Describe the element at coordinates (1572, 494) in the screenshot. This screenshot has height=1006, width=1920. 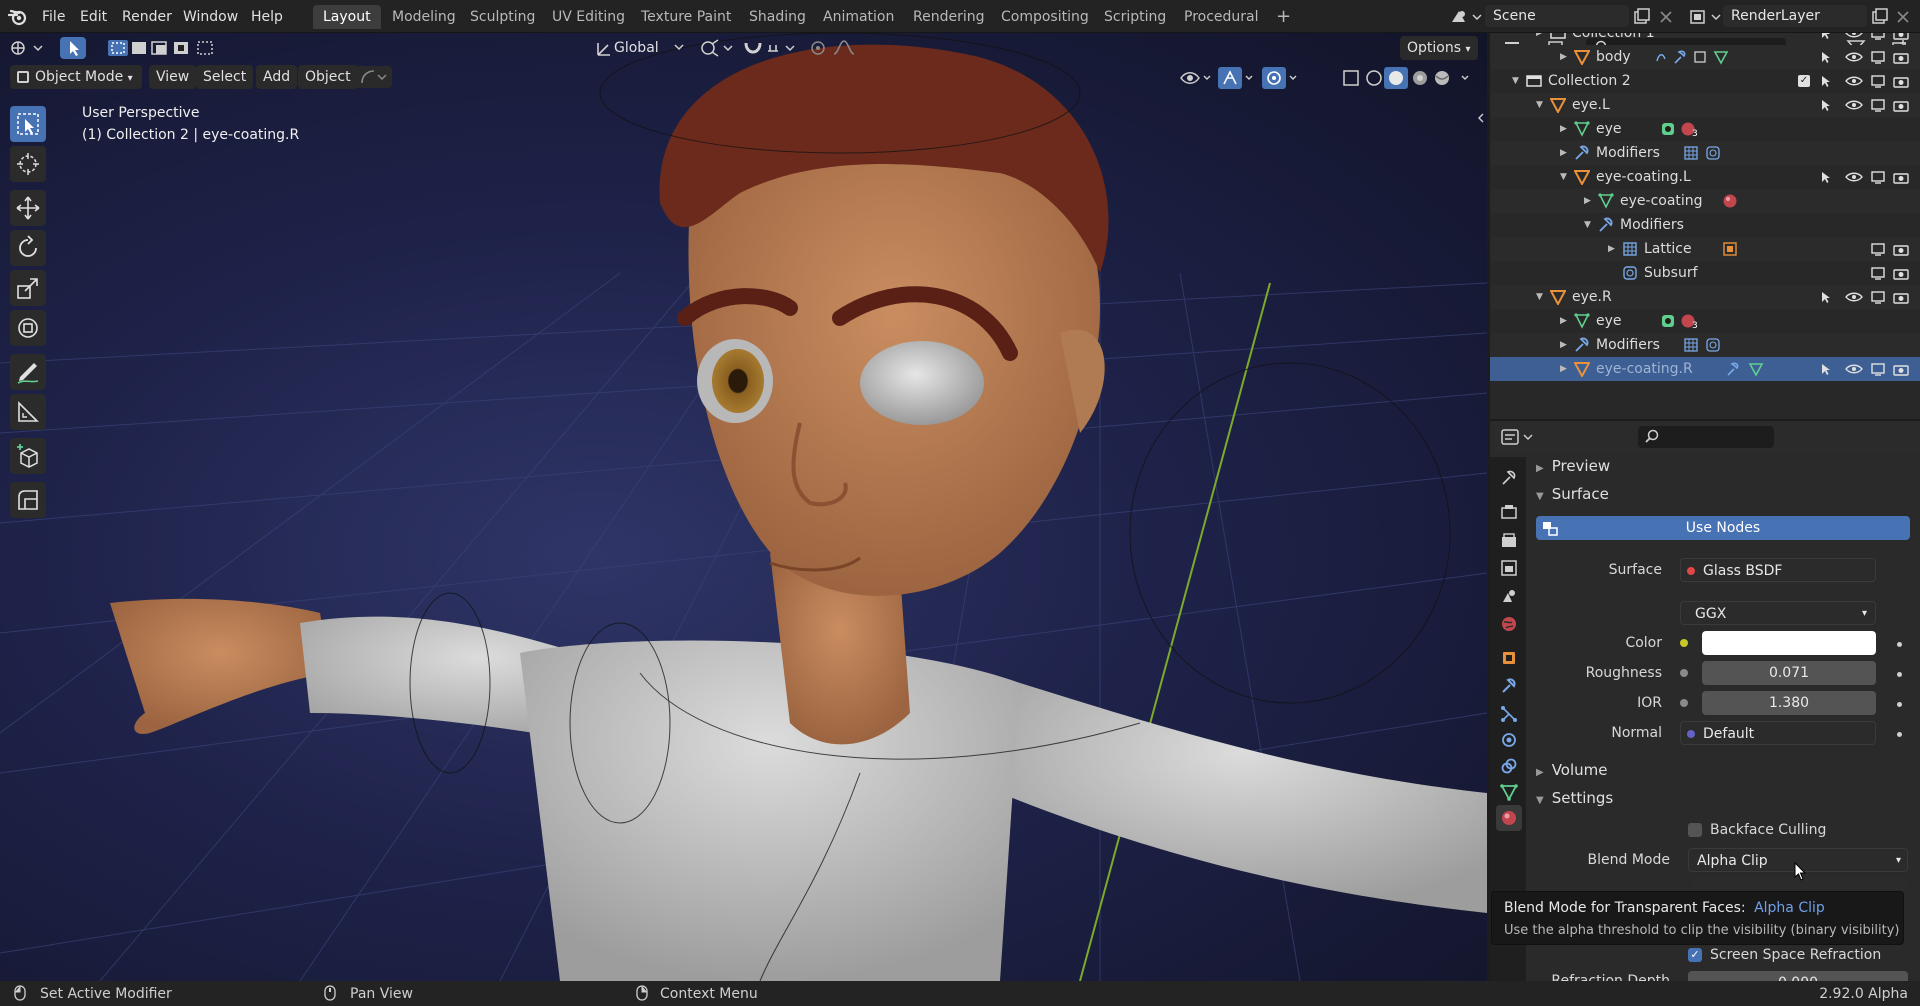
I see `surface-panel-header: ▼ Surface` at that location.